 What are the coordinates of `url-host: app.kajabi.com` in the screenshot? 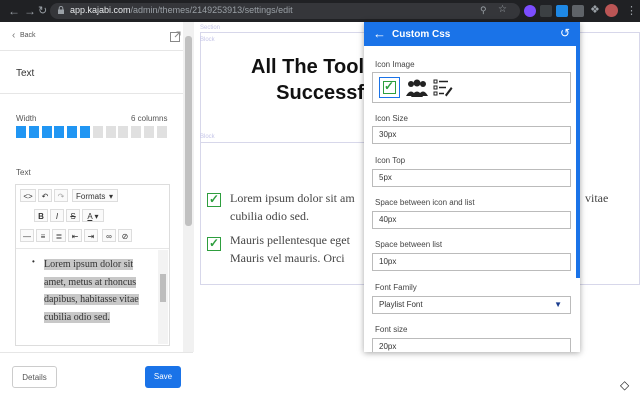 It's located at (100, 10).